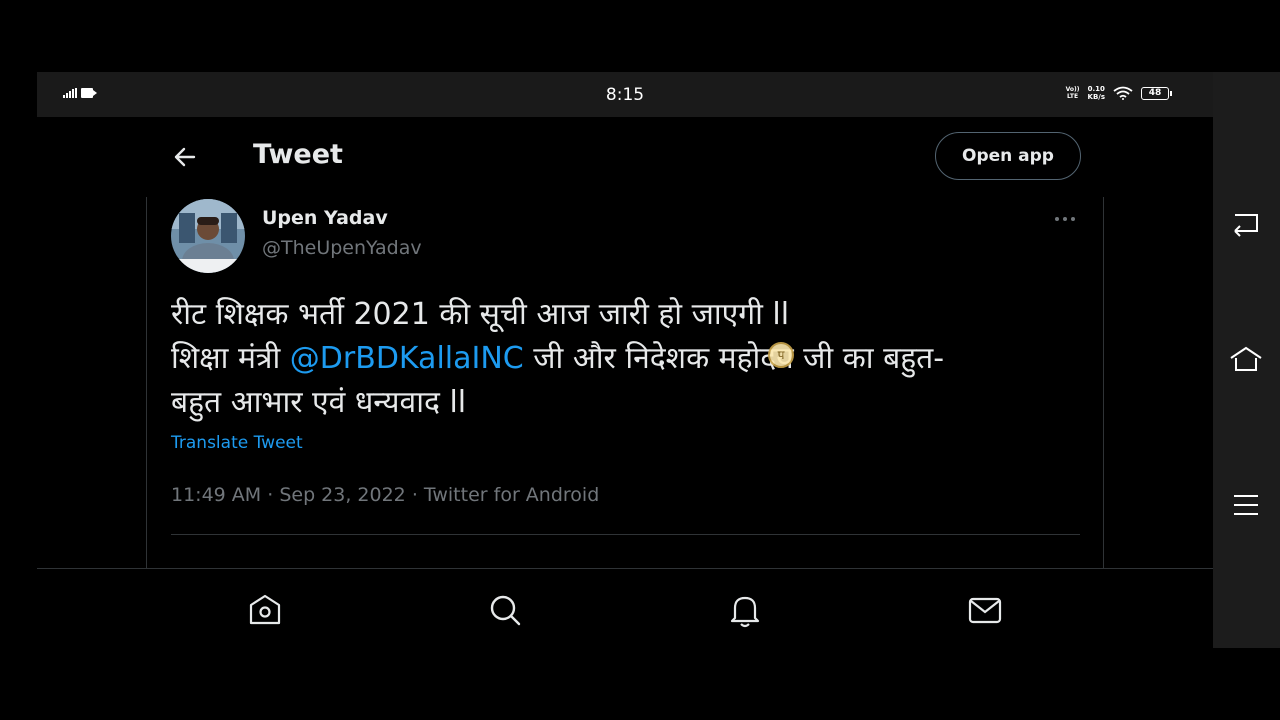 This screenshot has width=1280, height=720. What do you see at coordinates (407, 358) in the screenshot?
I see `mention-link: @DrBDKallaINC` at bounding box center [407, 358].